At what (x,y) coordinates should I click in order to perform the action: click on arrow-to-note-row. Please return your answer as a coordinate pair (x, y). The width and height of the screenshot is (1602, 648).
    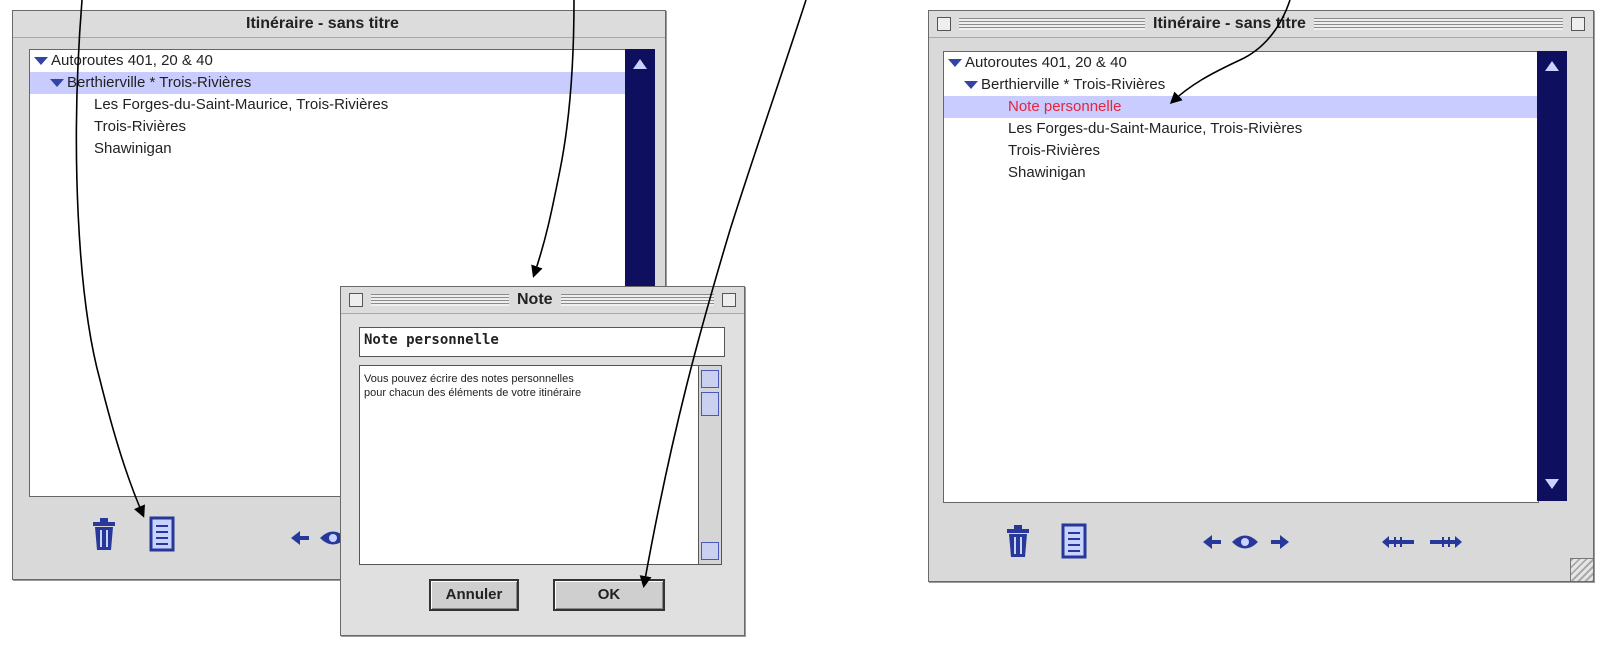
    Looking at the image, I should click on (1230, 52).